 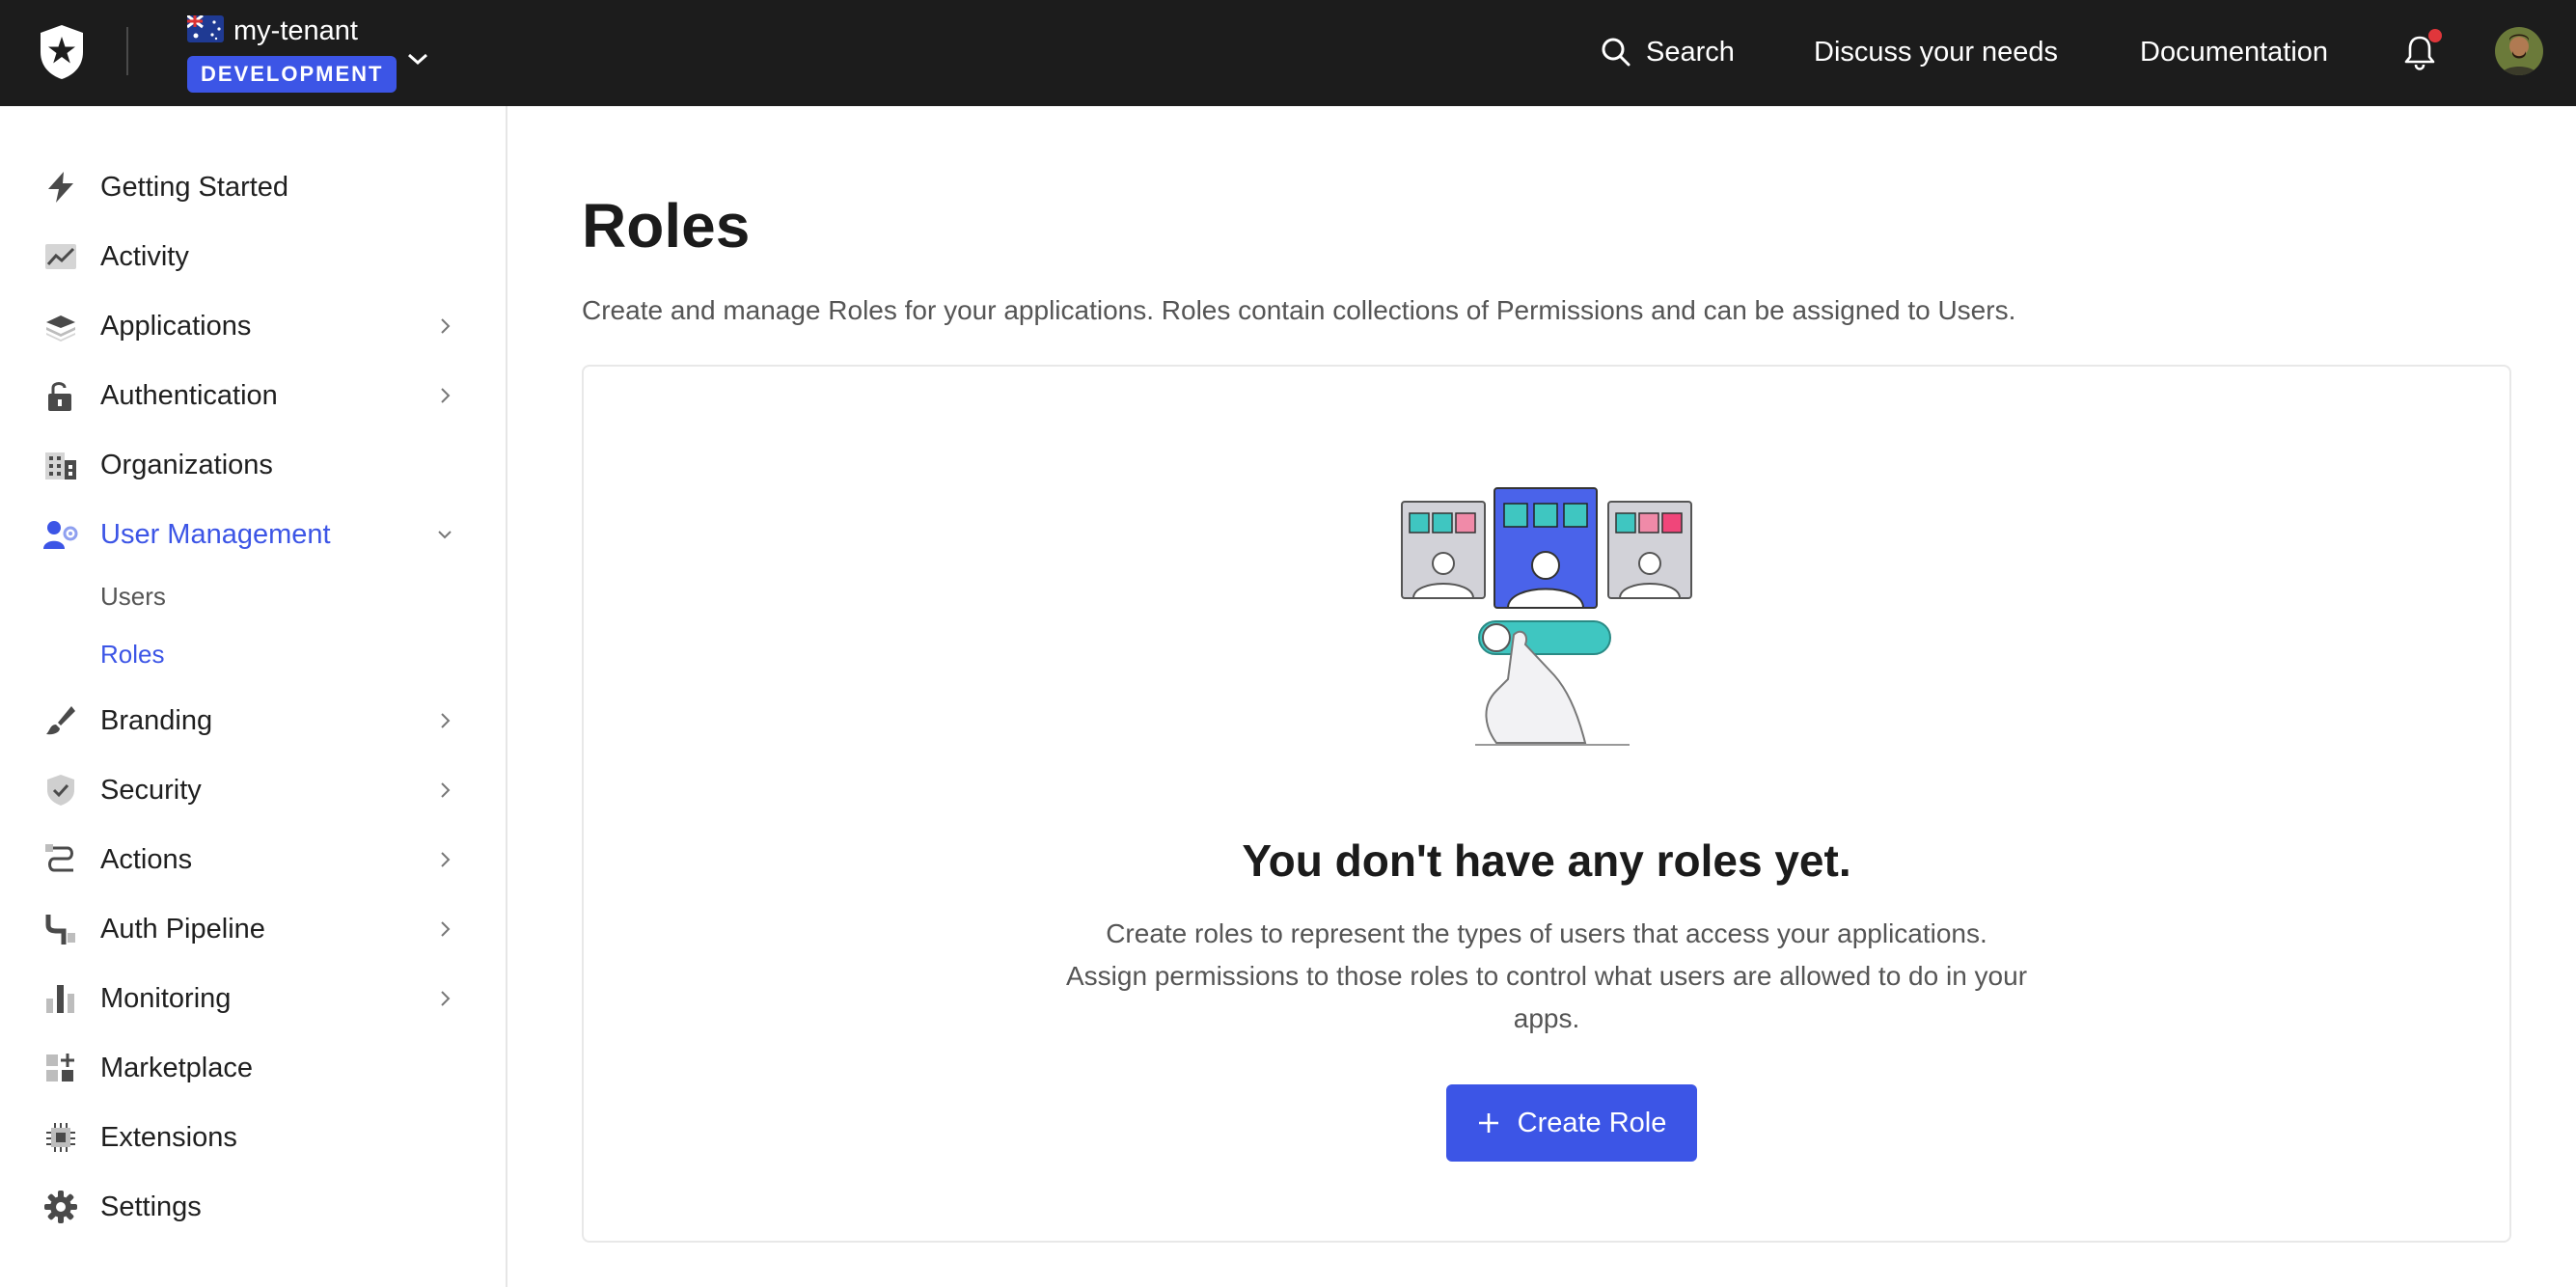 What do you see at coordinates (60, 930) in the screenshot?
I see `pipe-icon` at bounding box center [60, 930].